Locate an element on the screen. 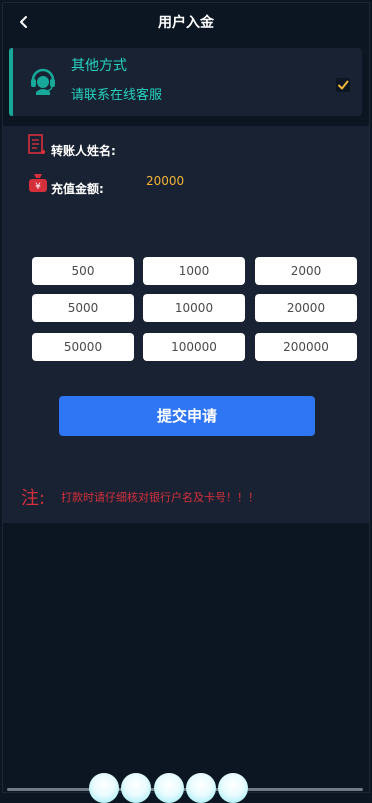 This screenshot has width=372, height=803. submit-button: 提交申请 is located at coordinates (187, 416).